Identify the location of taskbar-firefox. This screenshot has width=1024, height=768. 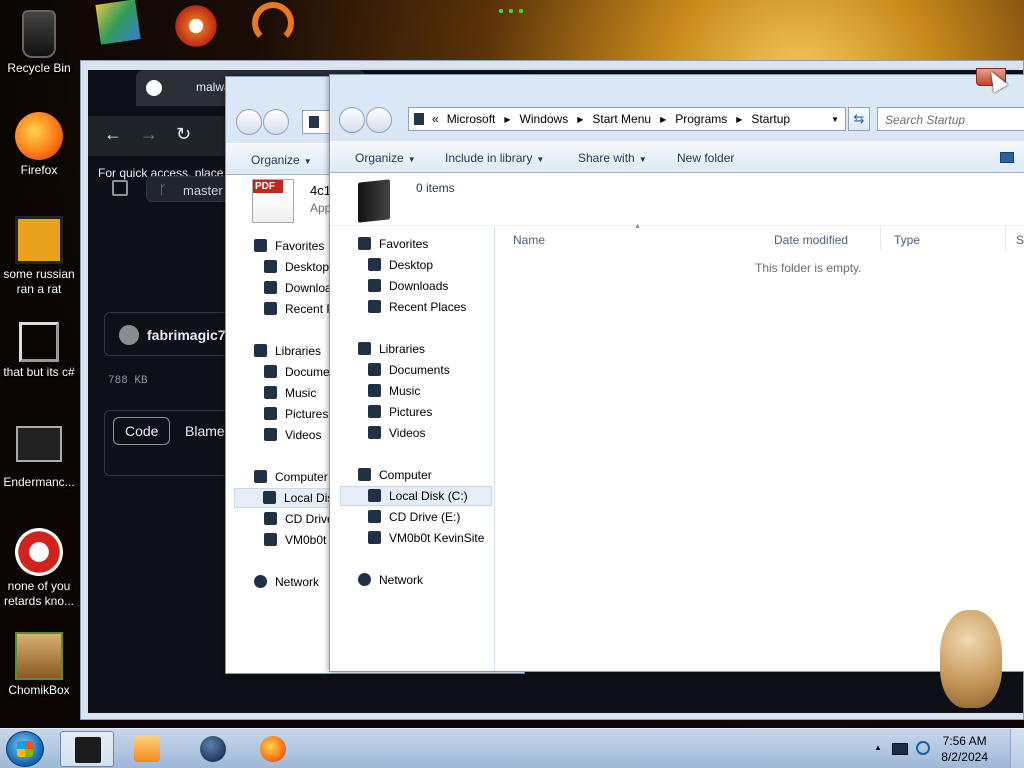
(273, 749).